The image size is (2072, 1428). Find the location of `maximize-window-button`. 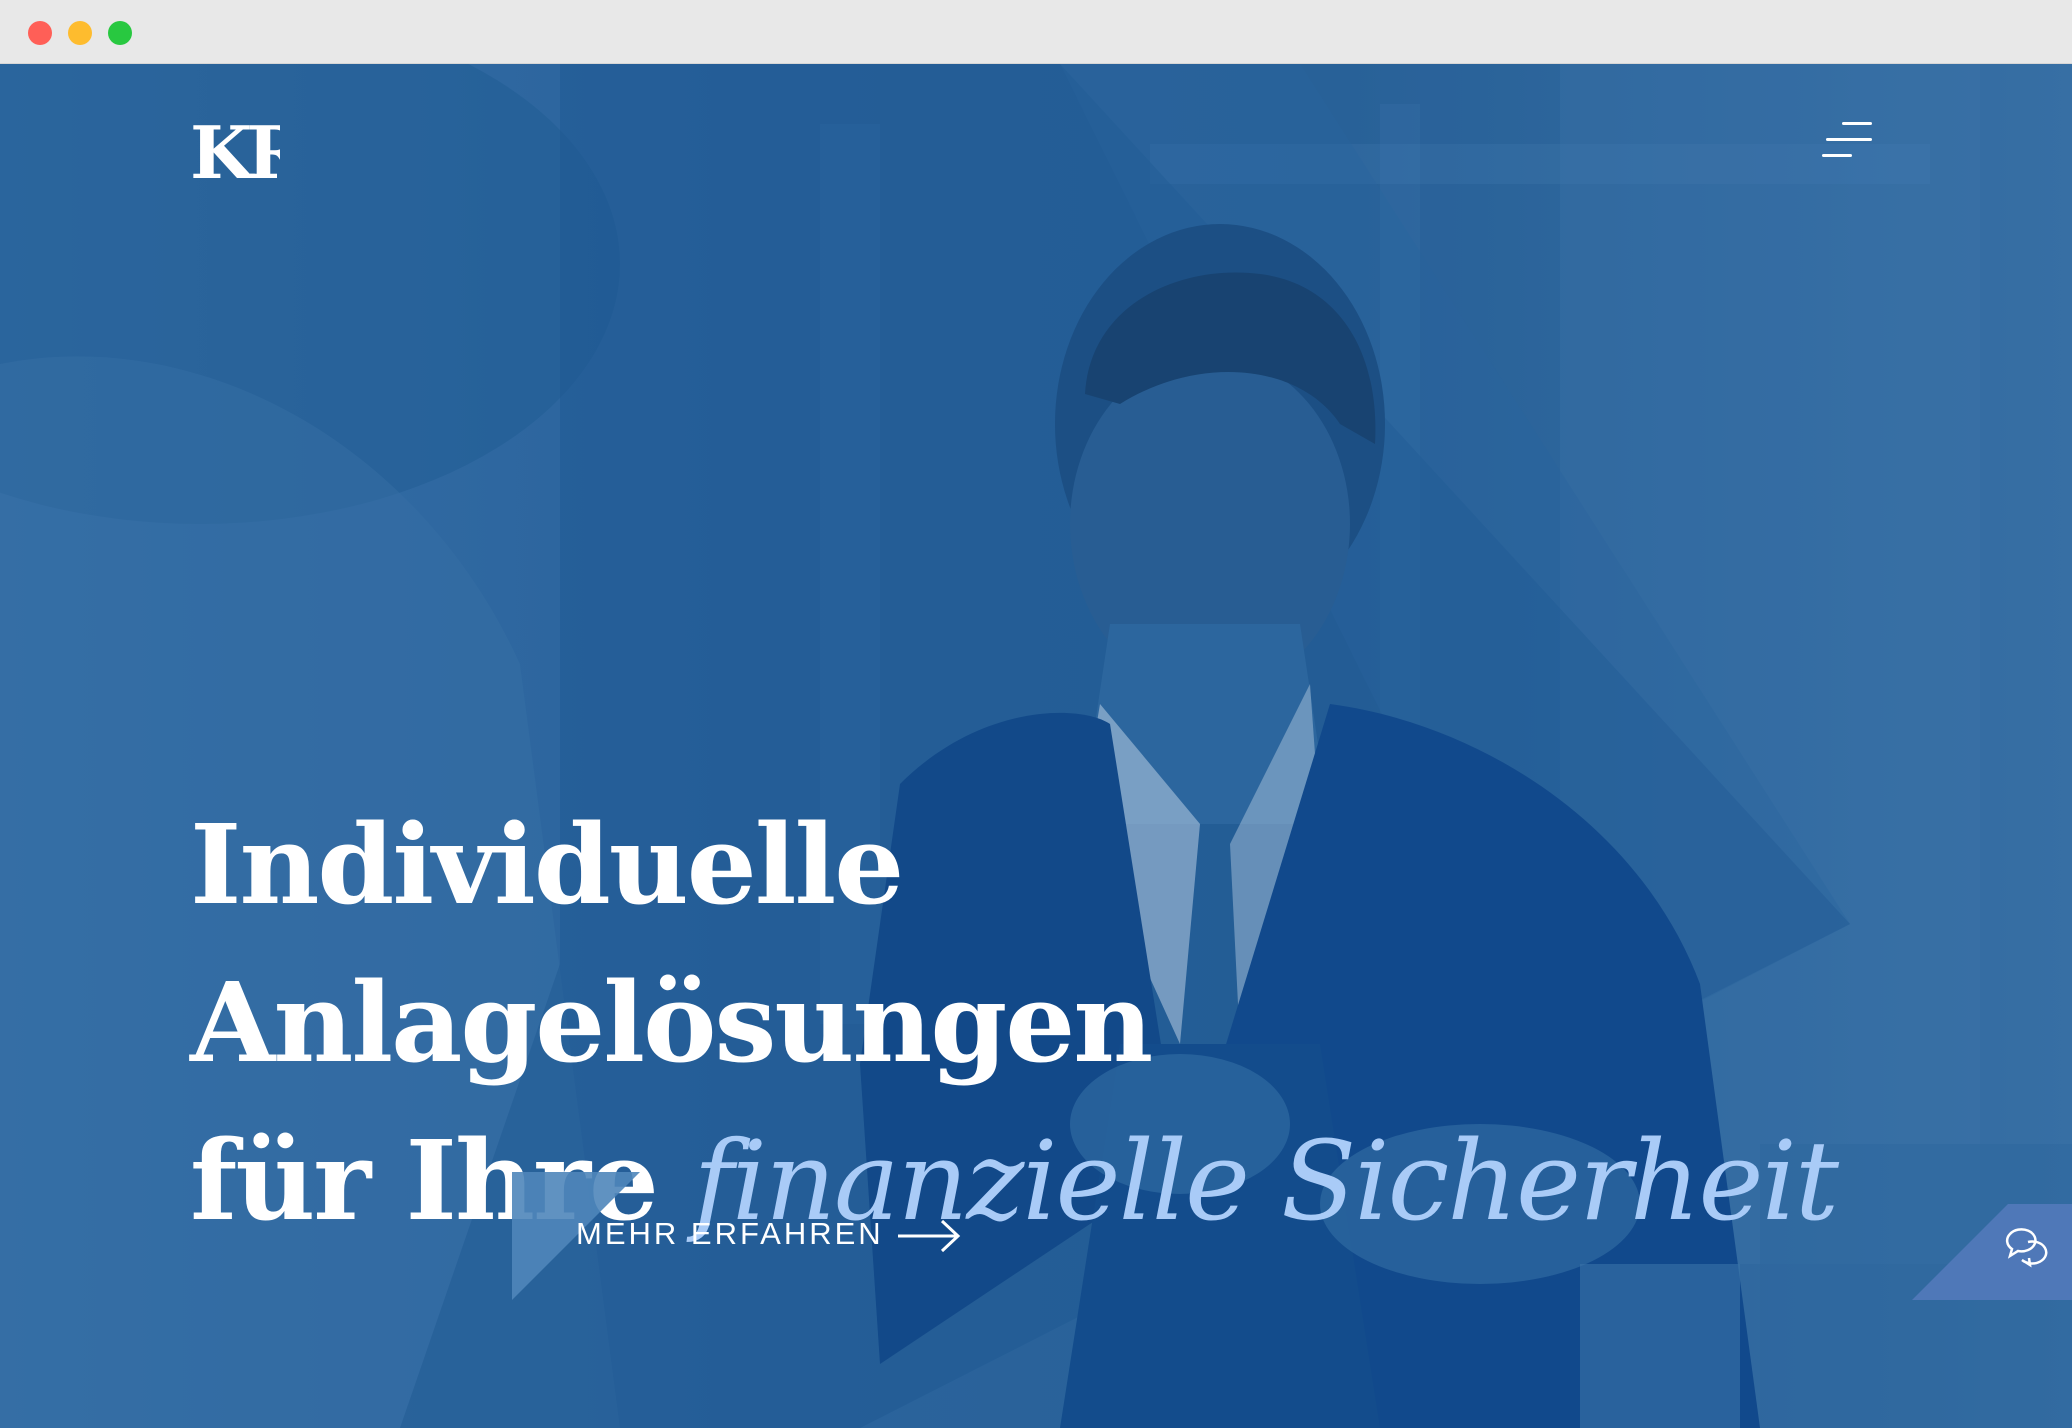

maximize-window-button is located at coordinates (120, 33).